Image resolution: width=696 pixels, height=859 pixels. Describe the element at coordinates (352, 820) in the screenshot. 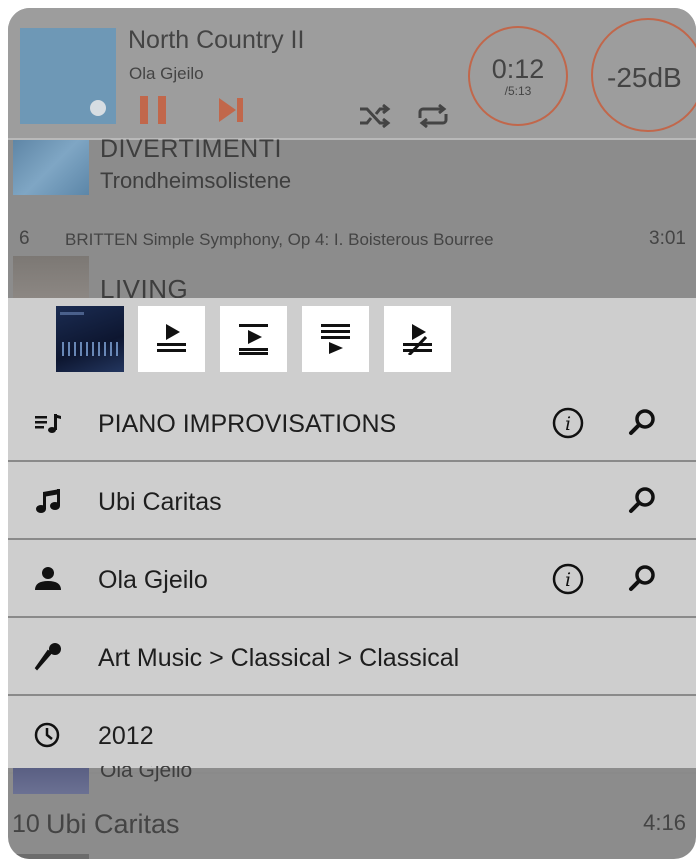

I see `queue-track-row: 10 Ubi Caritas 4:16` at that location.